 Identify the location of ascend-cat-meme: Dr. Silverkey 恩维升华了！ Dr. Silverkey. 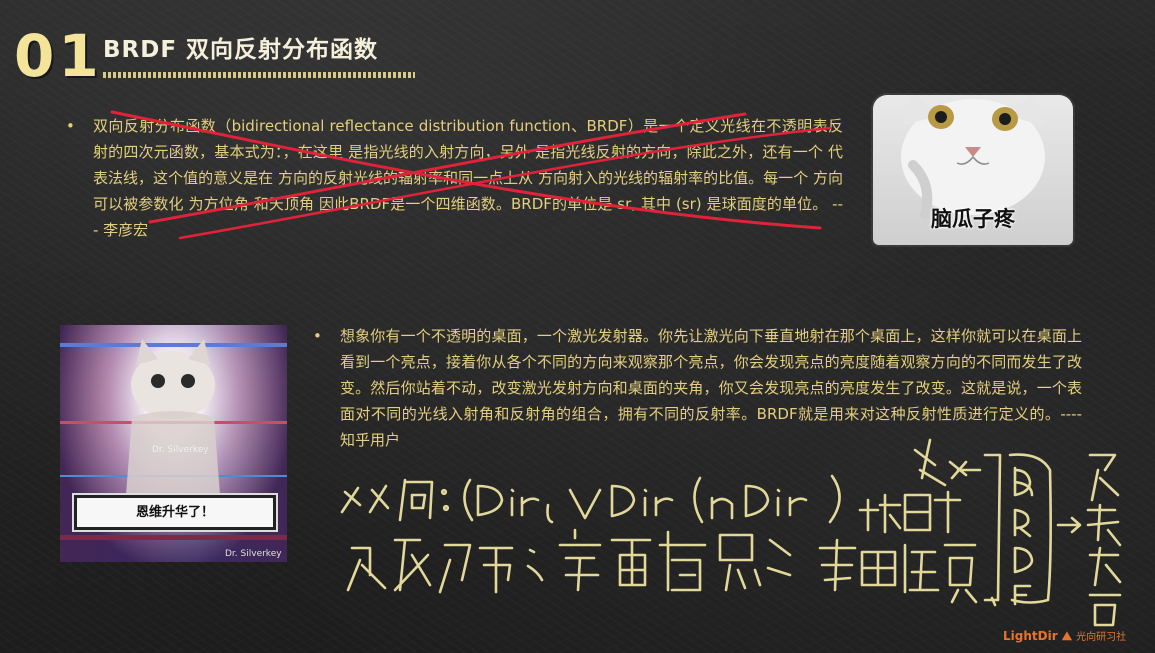
(173, 443).